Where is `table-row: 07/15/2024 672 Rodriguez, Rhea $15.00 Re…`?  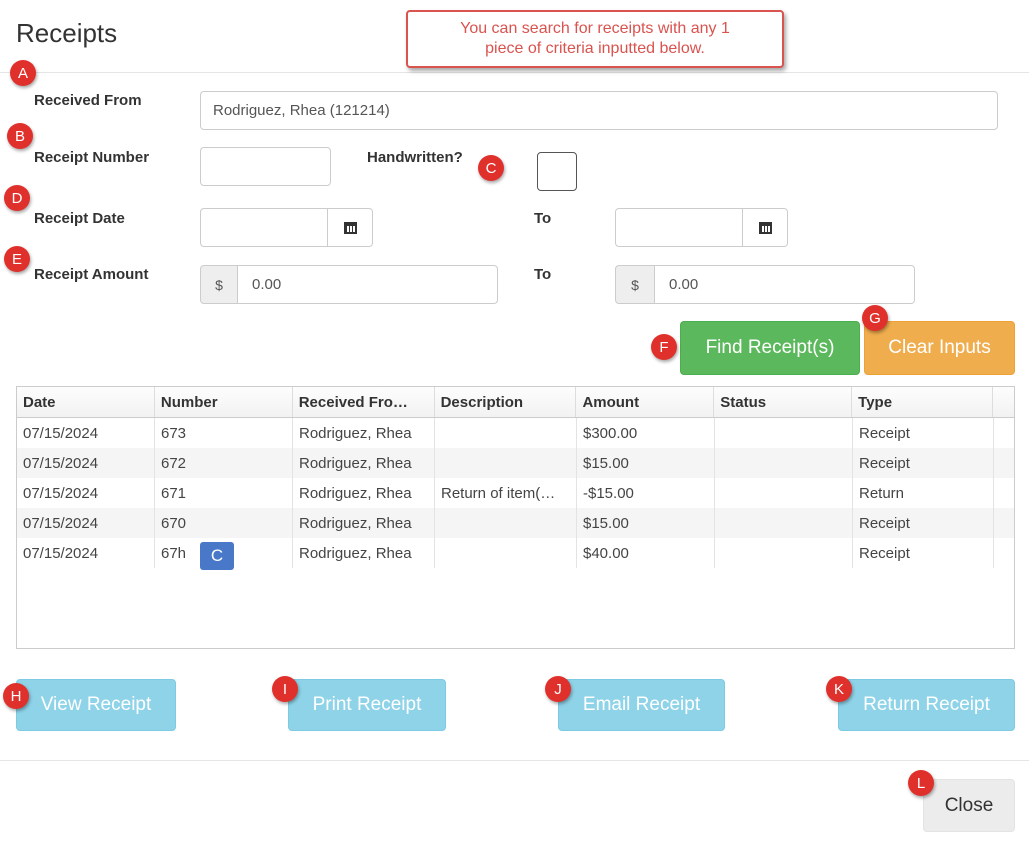
table-row: 07/15/2024 672 Rodriguez, Rhea $15.00 Re… is located at coordinates (515, 463).